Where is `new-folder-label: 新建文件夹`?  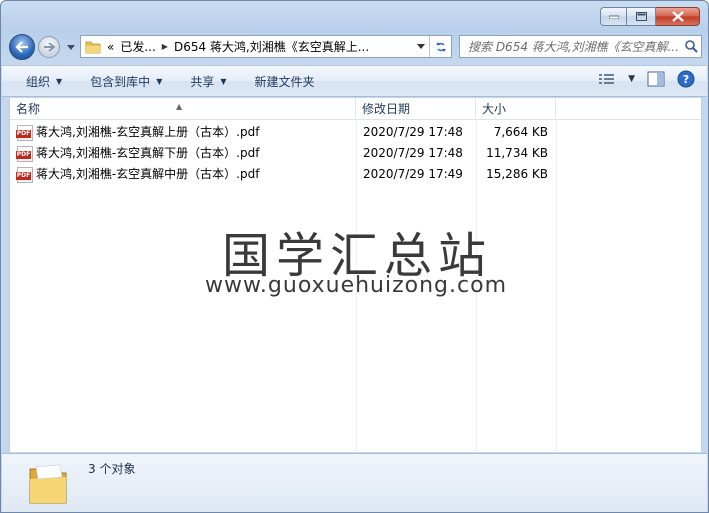 new-folder-label: 新建文件夹 is located at coordinates (284, 81).